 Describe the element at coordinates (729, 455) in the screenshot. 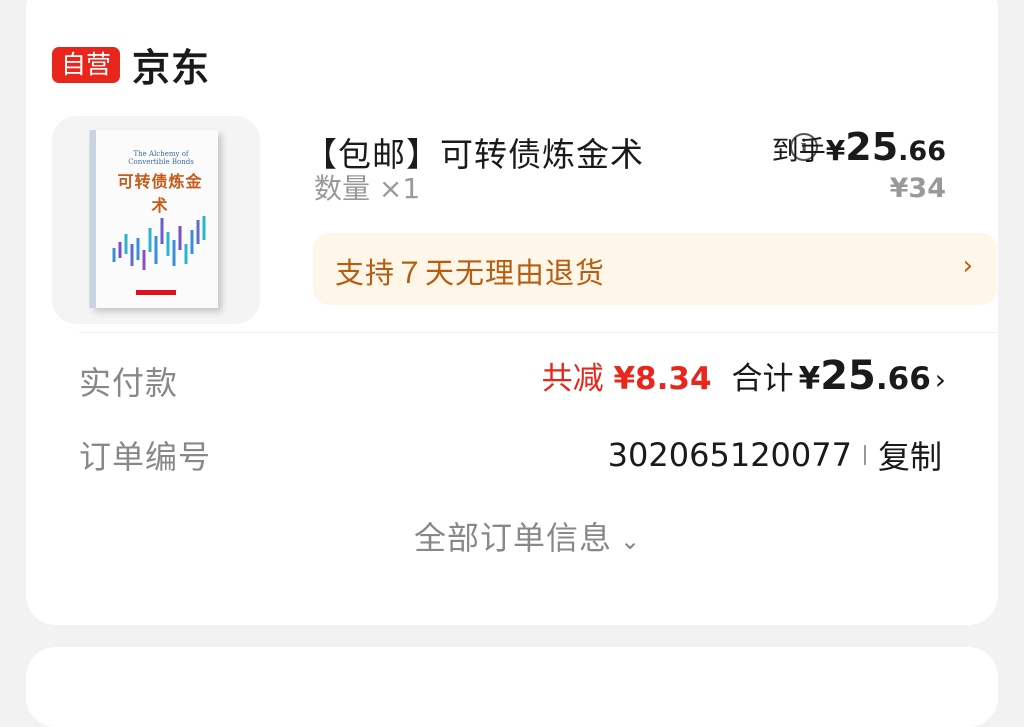

I see `order-number: 302065120077` at that location.